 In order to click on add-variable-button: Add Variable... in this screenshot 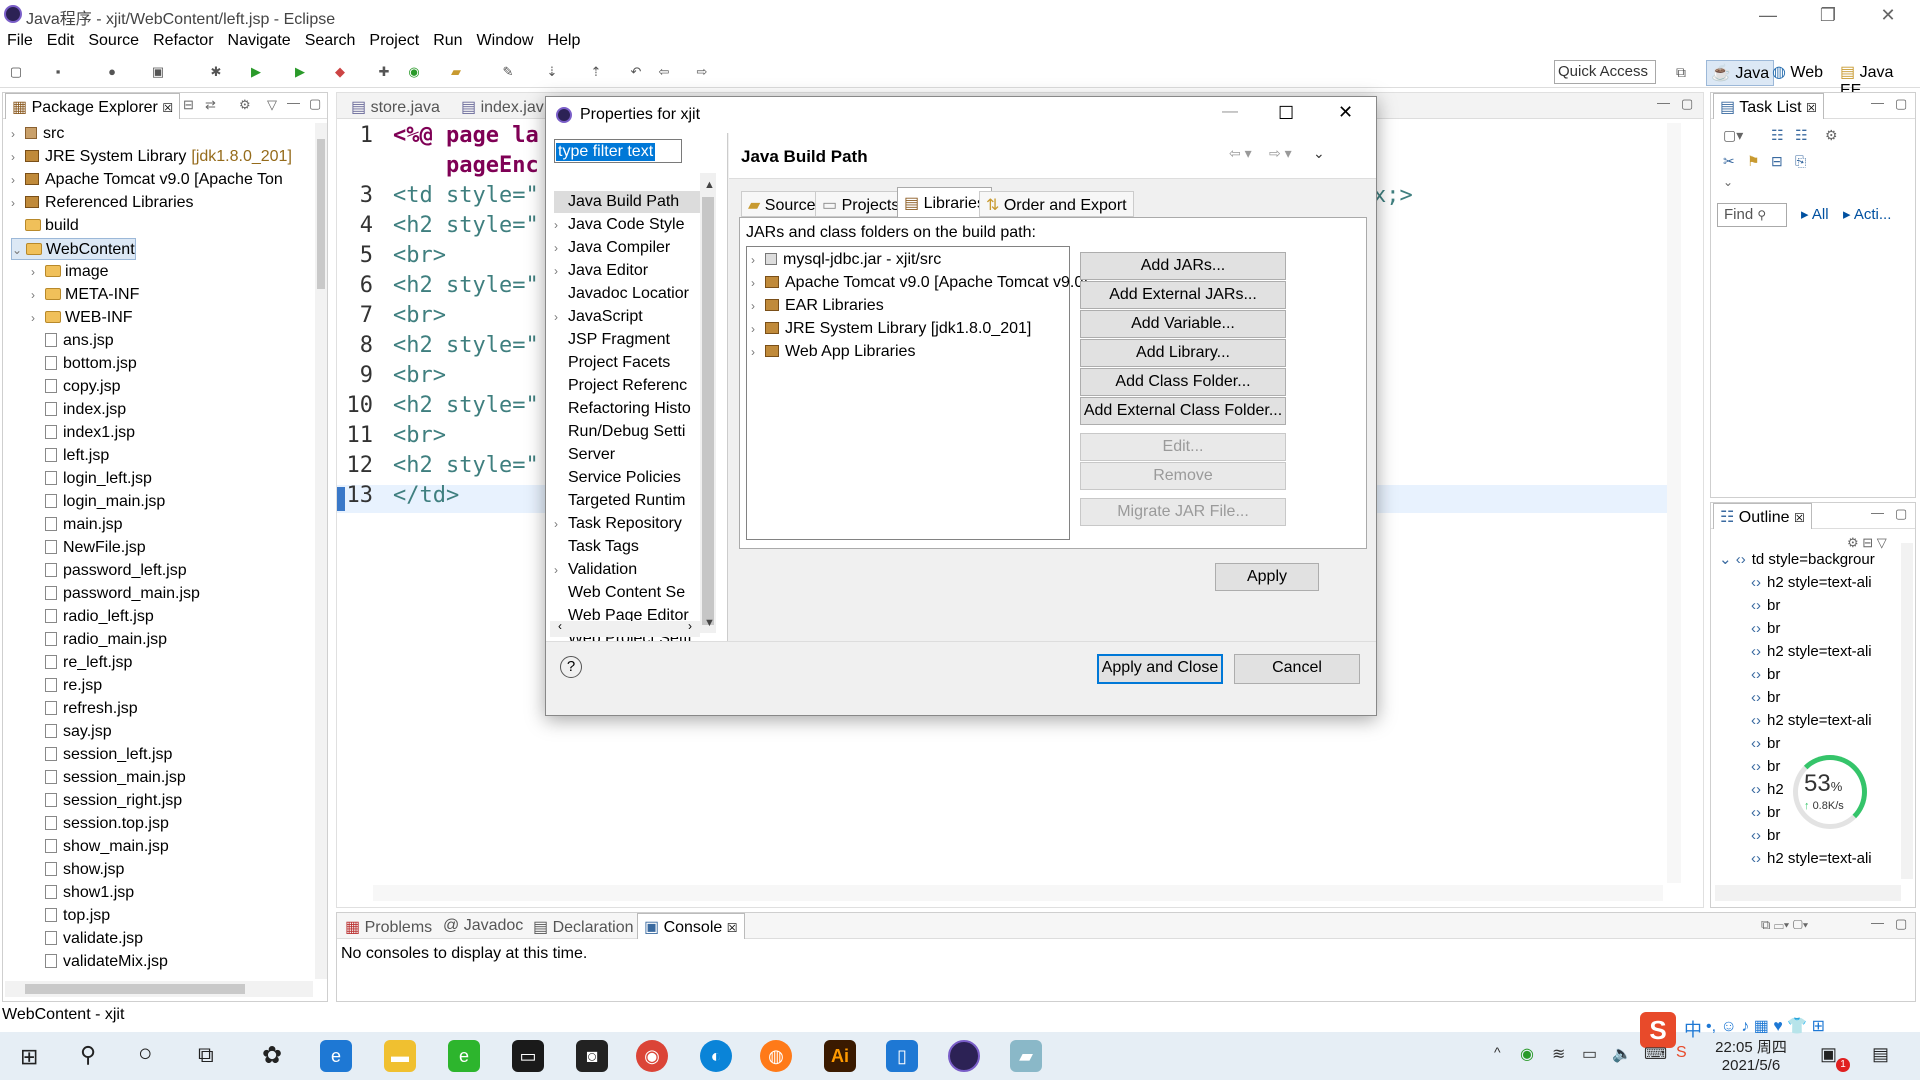, I will do `click(1183, 324)`.